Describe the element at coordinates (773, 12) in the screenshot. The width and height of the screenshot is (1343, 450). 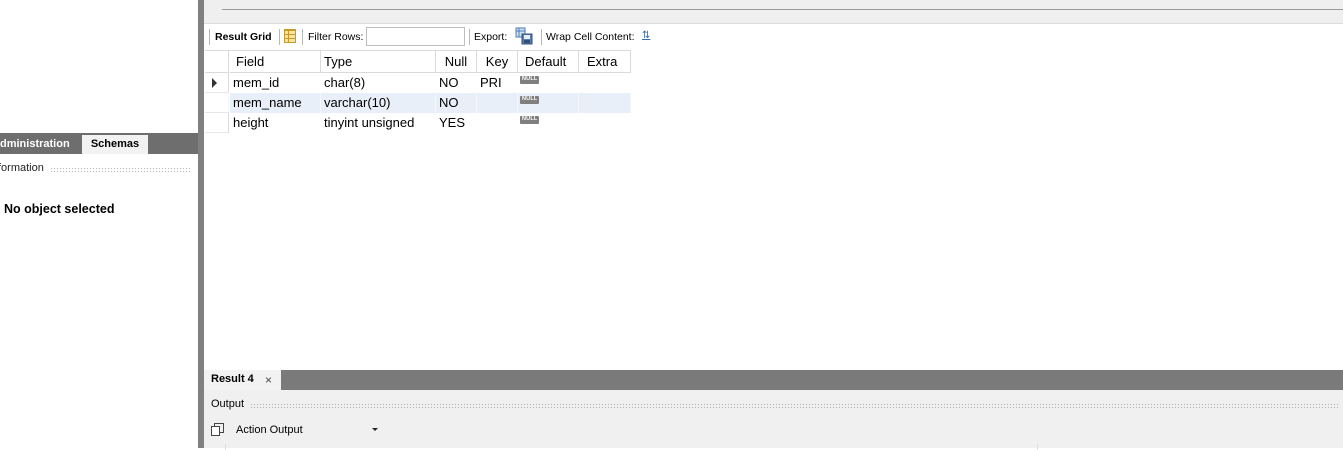
I see `editor-bottom-strip` at that location.